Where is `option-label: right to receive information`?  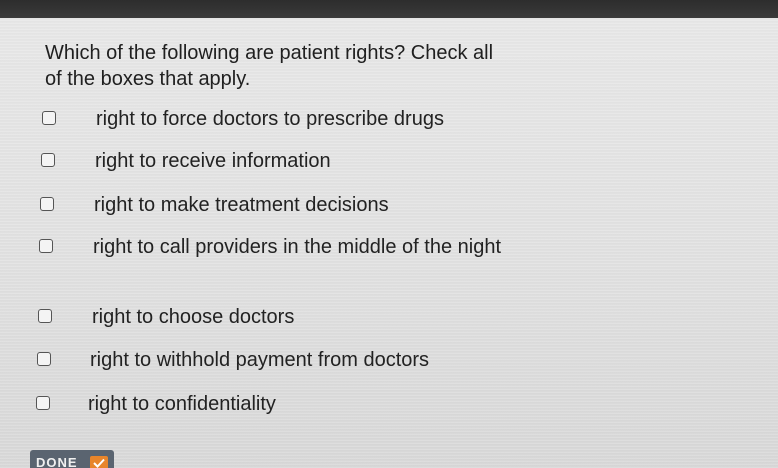 option-label: right to receive information is located at coordinates (213, 161).